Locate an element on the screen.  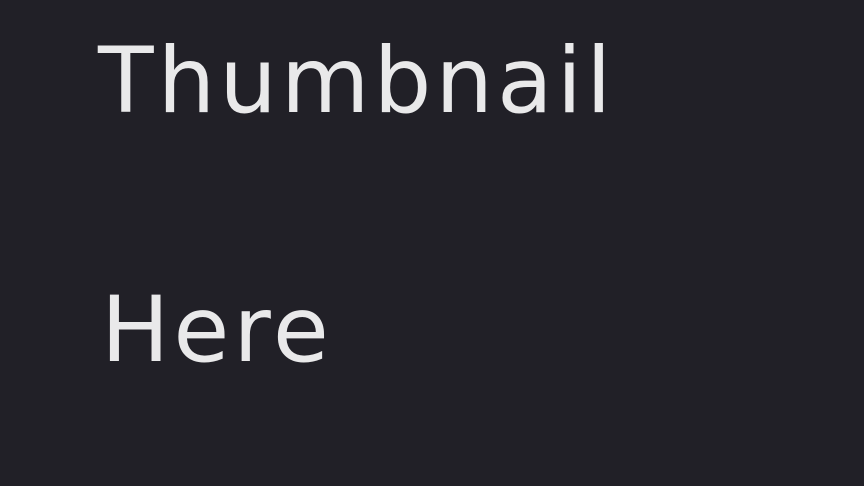
placeholder-text-line-2: Here is located at coordinates (217, 330).